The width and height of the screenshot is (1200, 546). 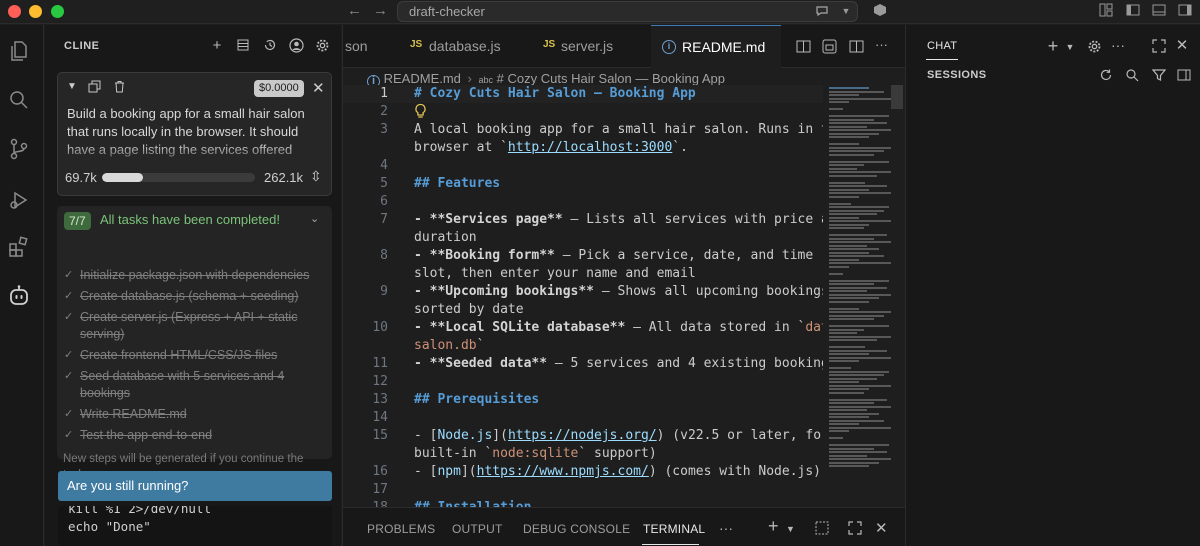 I want to click on explorer-icon, so click(x=19, y=51).